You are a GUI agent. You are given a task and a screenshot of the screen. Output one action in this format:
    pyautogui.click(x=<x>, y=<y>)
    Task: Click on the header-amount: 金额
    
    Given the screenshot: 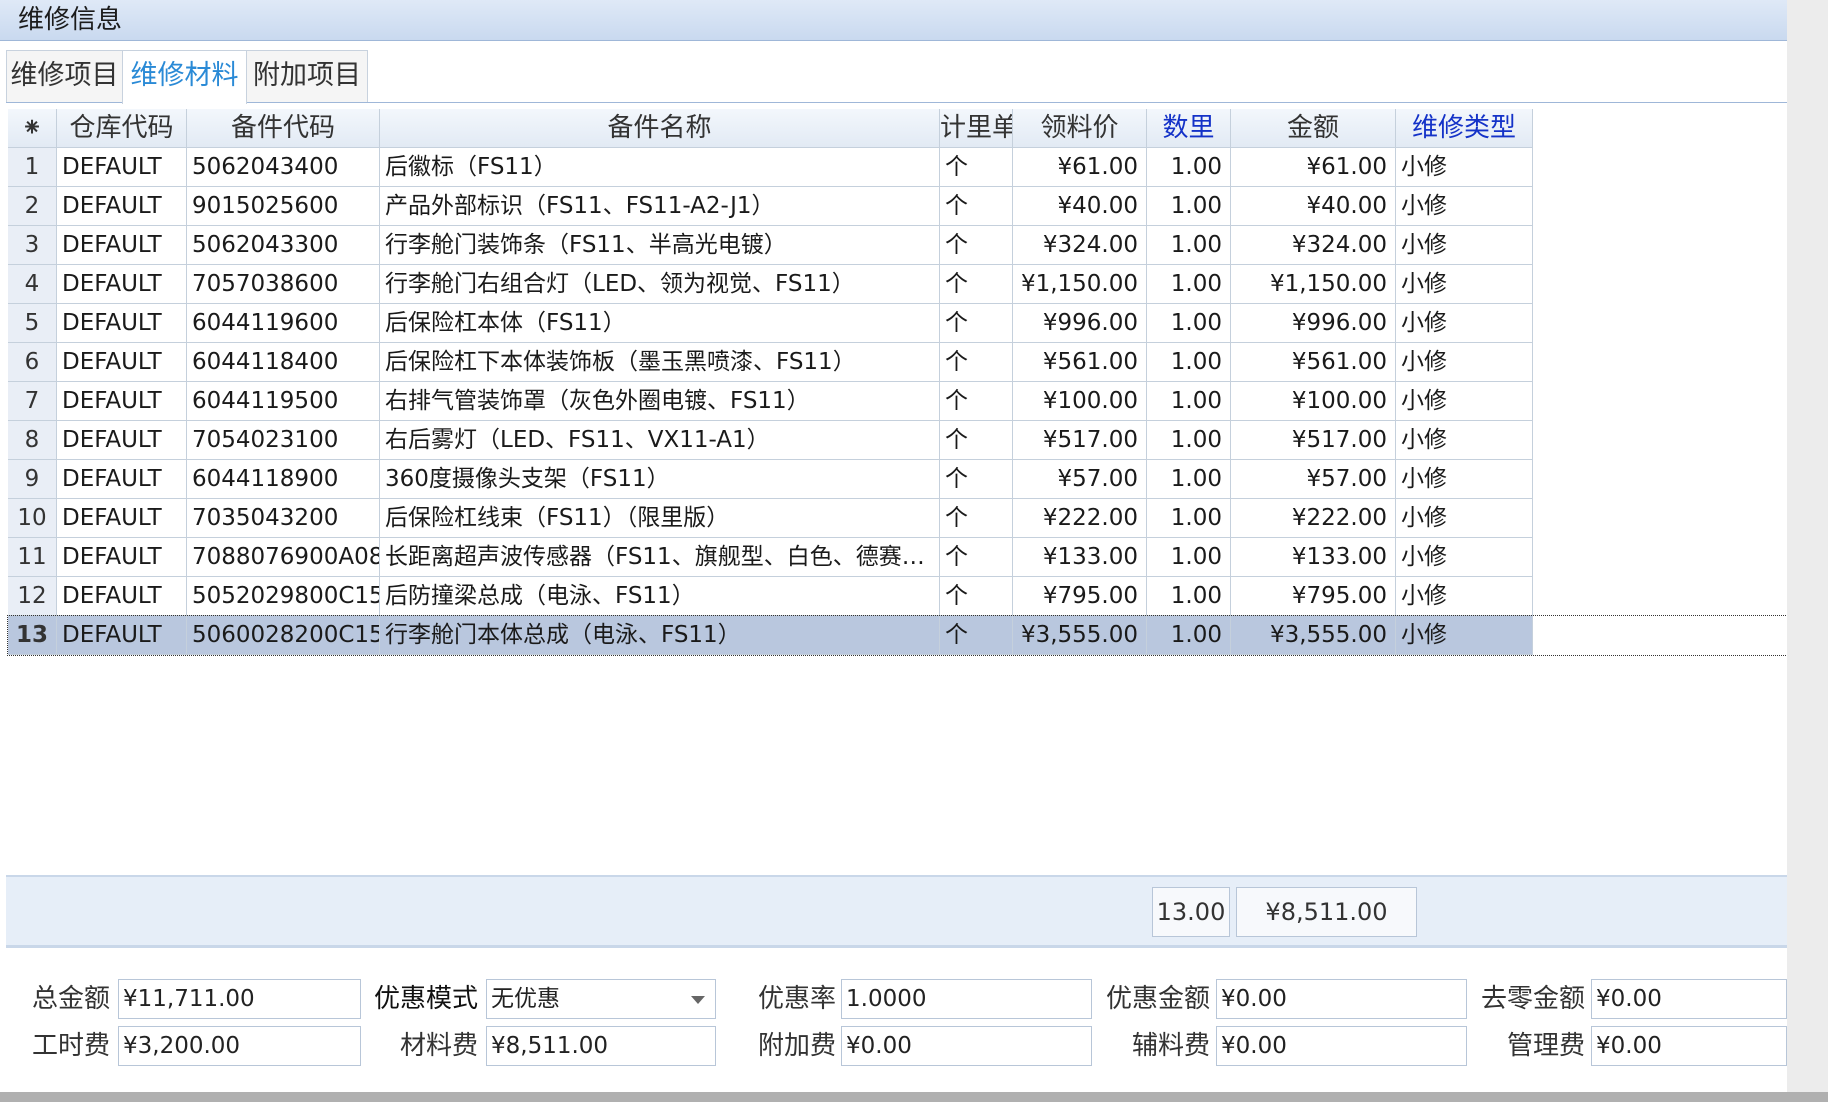 What is the action you would take?
    pyautogui.click(x=1313, y=128)
    